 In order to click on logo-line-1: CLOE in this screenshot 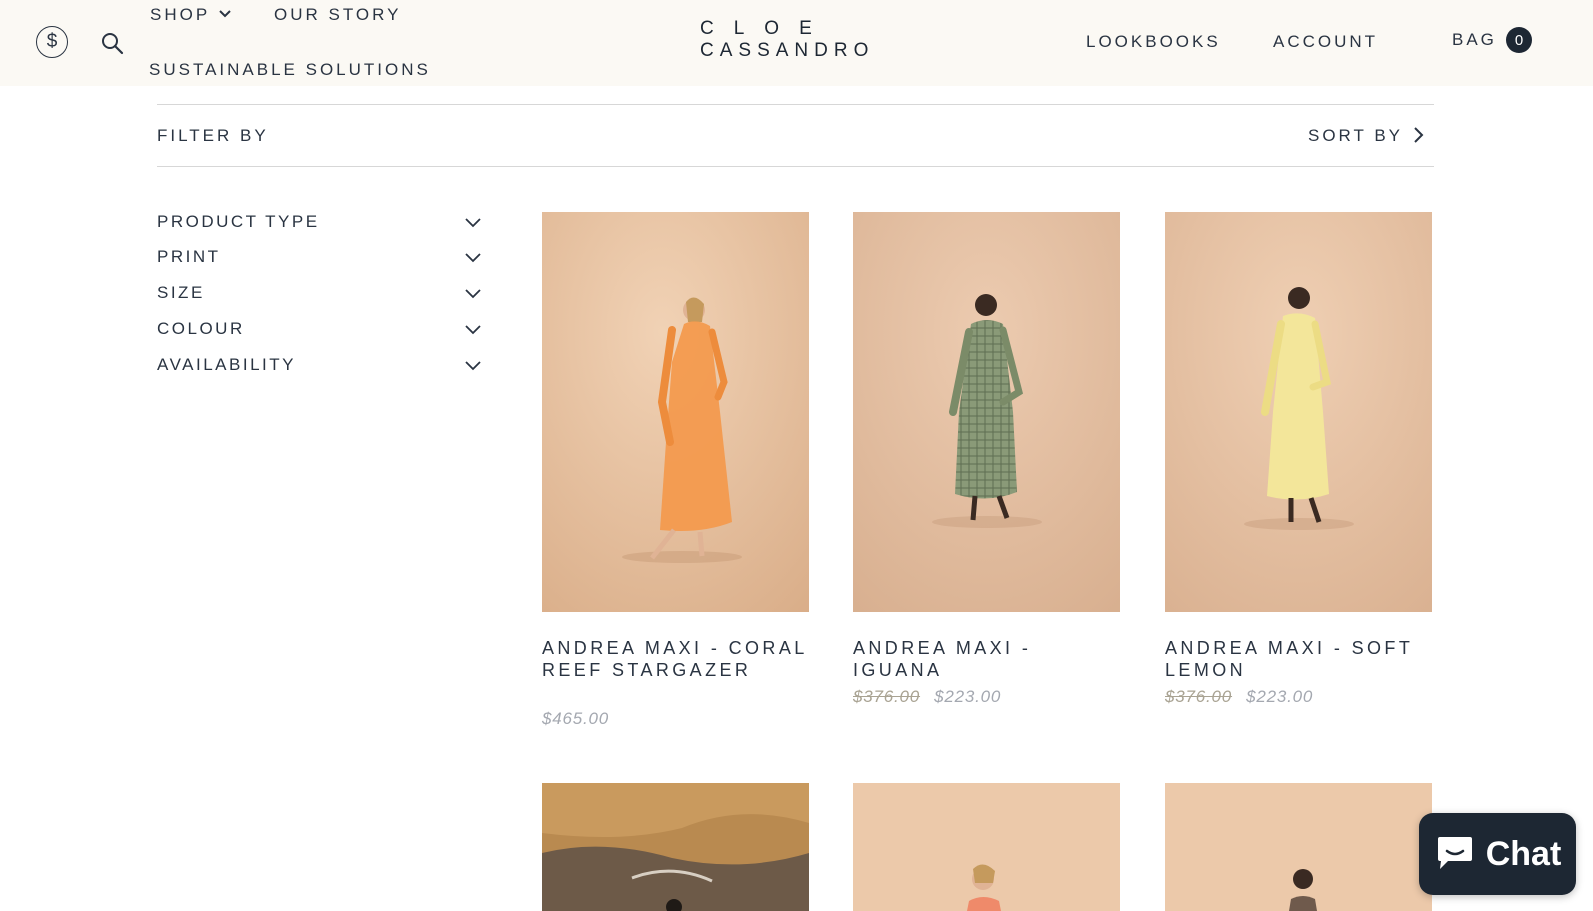, I will do `click(766, 28)`.